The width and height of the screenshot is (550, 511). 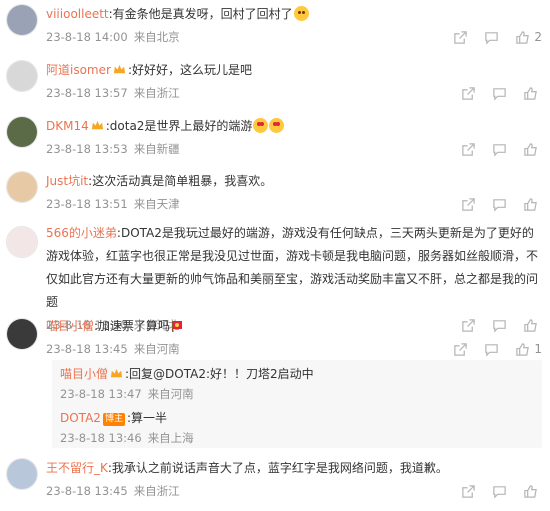 What do you see at coordinates (67, 181) in the screenshot?
I see `username-link: Just坑it` at bounding box center [67, 181].